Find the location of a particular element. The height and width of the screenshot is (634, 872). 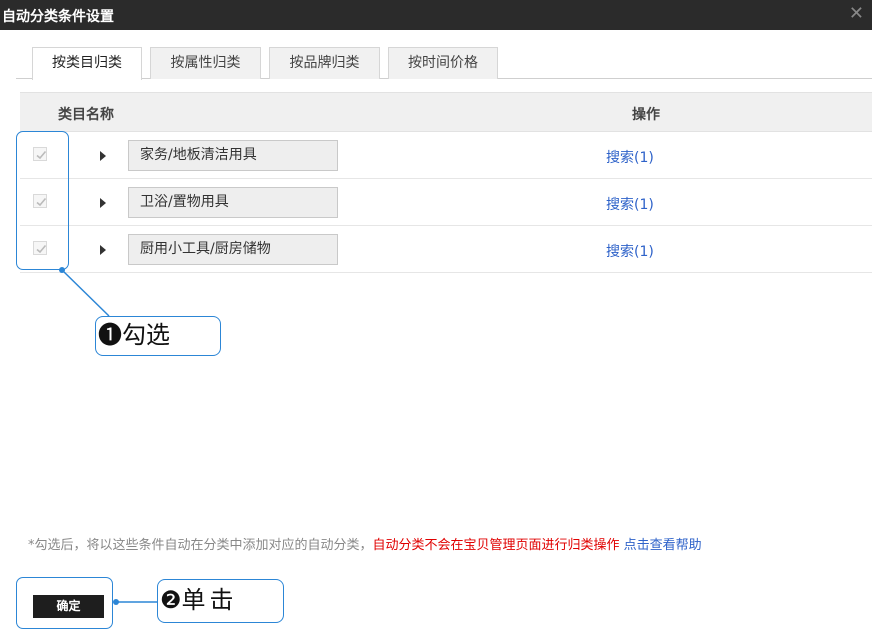

callout-number: ❷ is located at coordinates (171, 600).